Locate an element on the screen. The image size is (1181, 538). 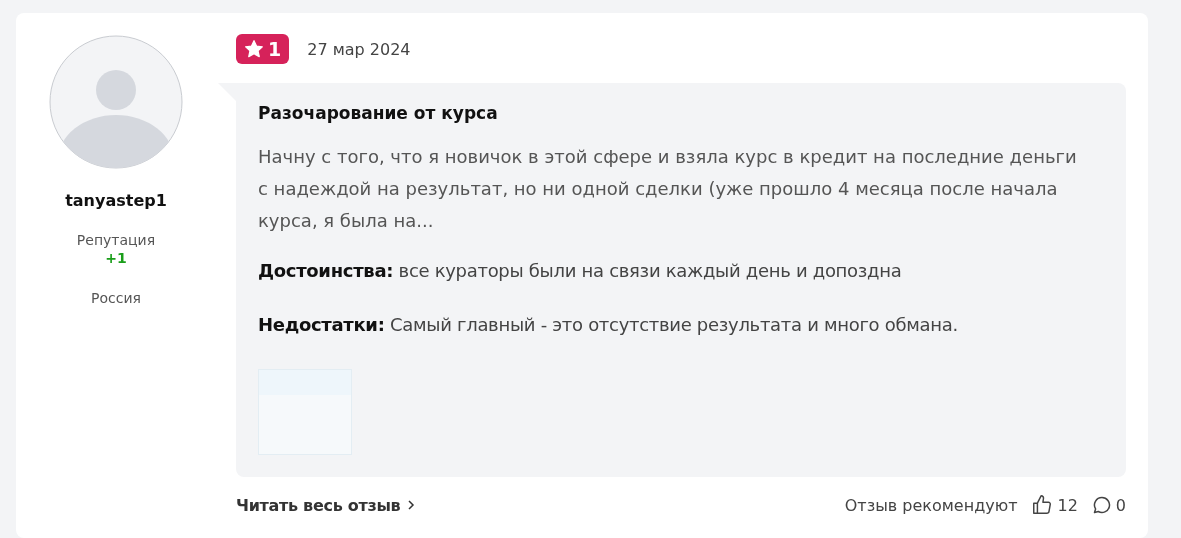
speech-bubble-icon is located at coordinates (1101, 505).